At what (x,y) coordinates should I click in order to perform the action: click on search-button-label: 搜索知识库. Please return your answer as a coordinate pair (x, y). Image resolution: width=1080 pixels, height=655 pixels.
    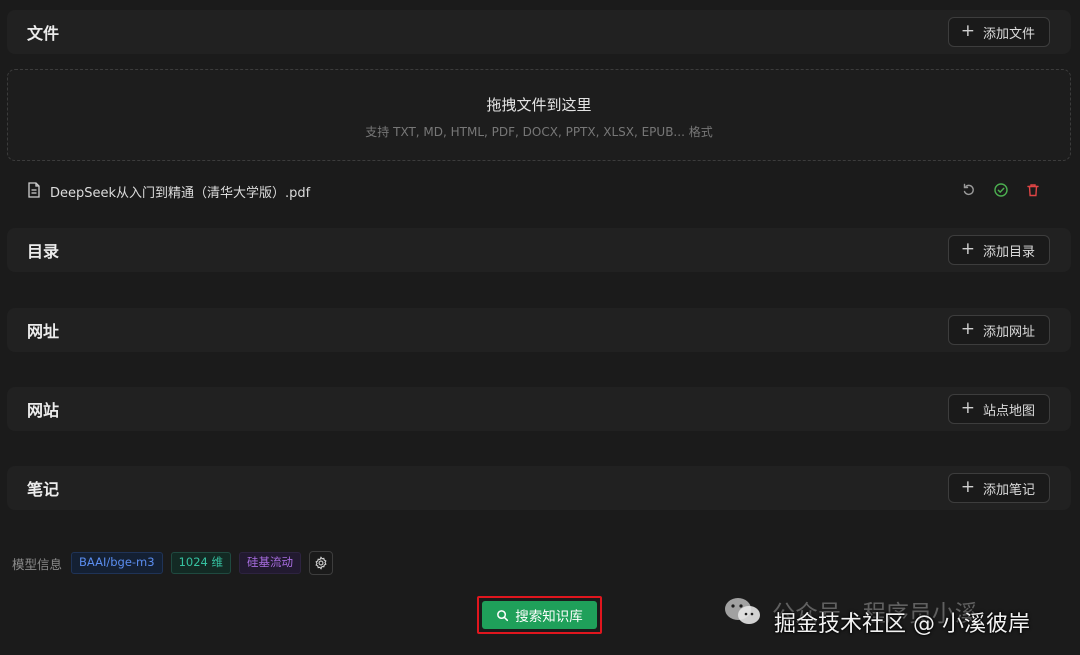
    Looking at the image, I should click on (549, 617).